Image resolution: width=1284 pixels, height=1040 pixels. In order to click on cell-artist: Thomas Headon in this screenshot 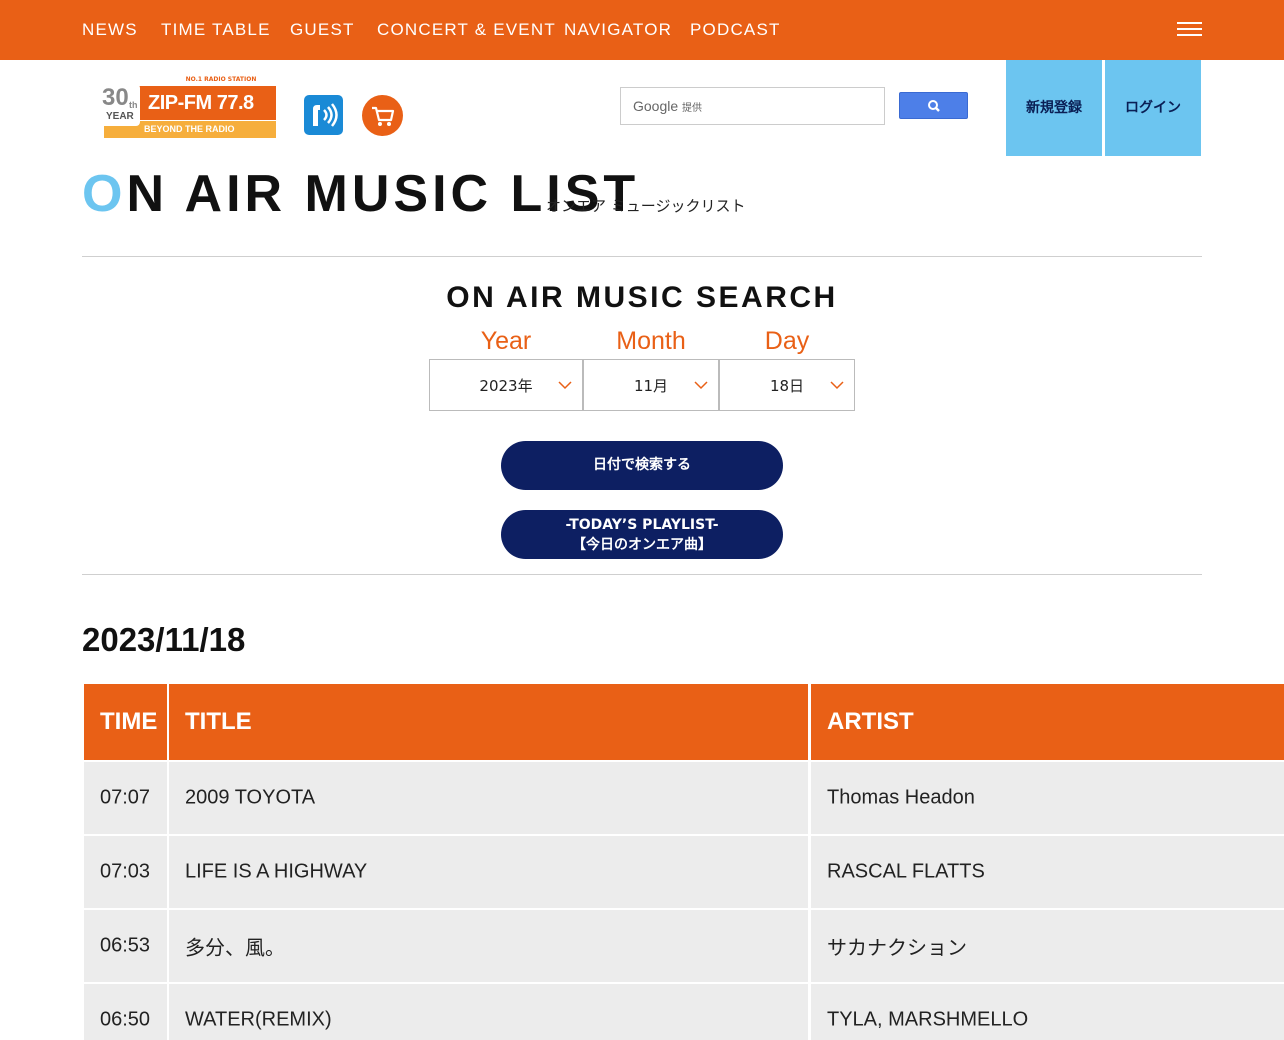, I will do `click(1047, 798)`.